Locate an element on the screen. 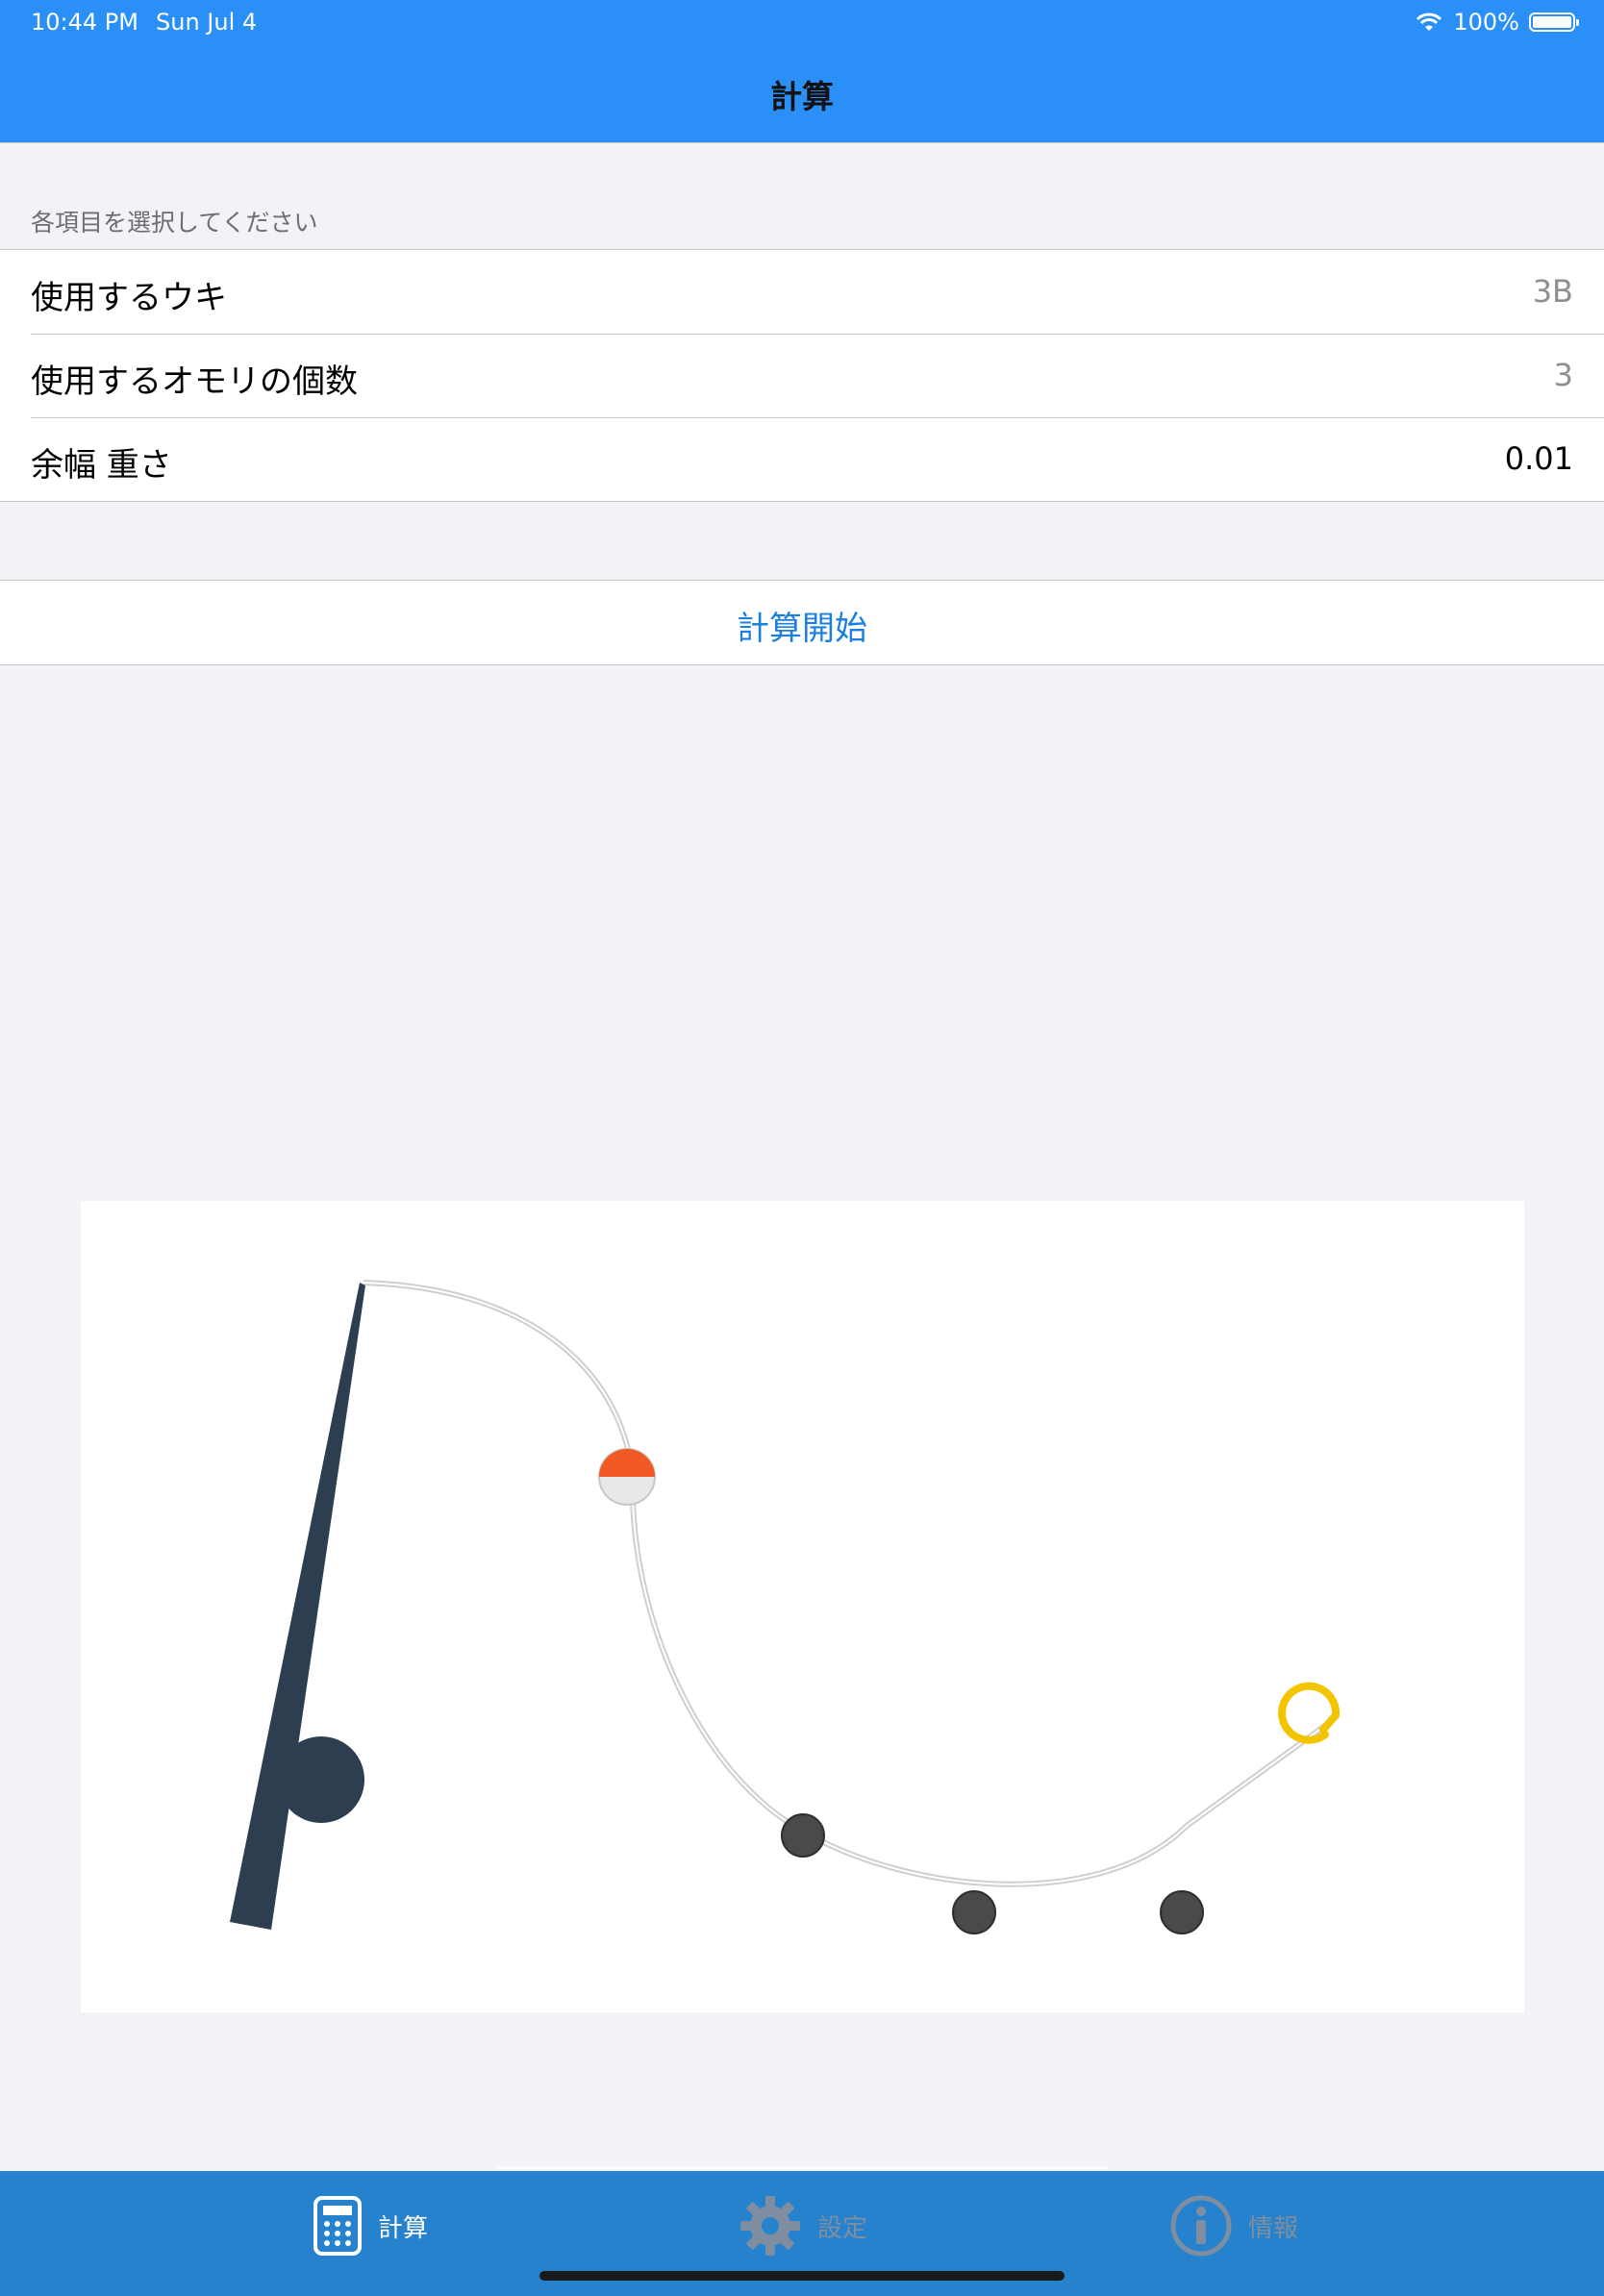 The width and height of the screenshot is (1604, 2296). tab-bar-divider is located at coordinates (802, 2167).